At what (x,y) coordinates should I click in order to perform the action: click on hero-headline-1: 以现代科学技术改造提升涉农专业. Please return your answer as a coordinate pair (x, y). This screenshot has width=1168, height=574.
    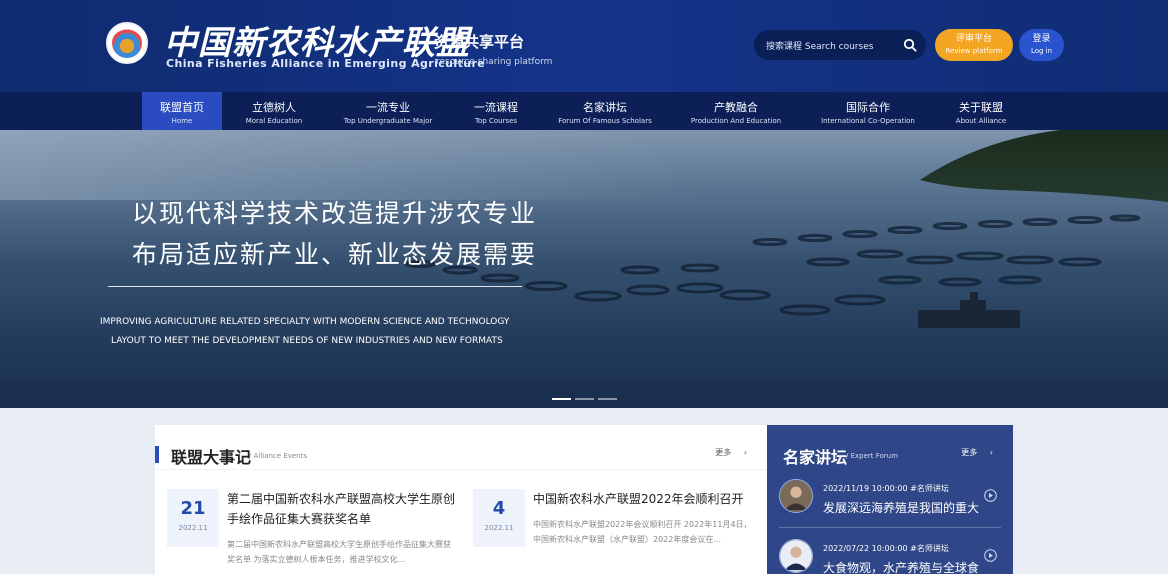
    Looking at the image, I should click on (335, 213).